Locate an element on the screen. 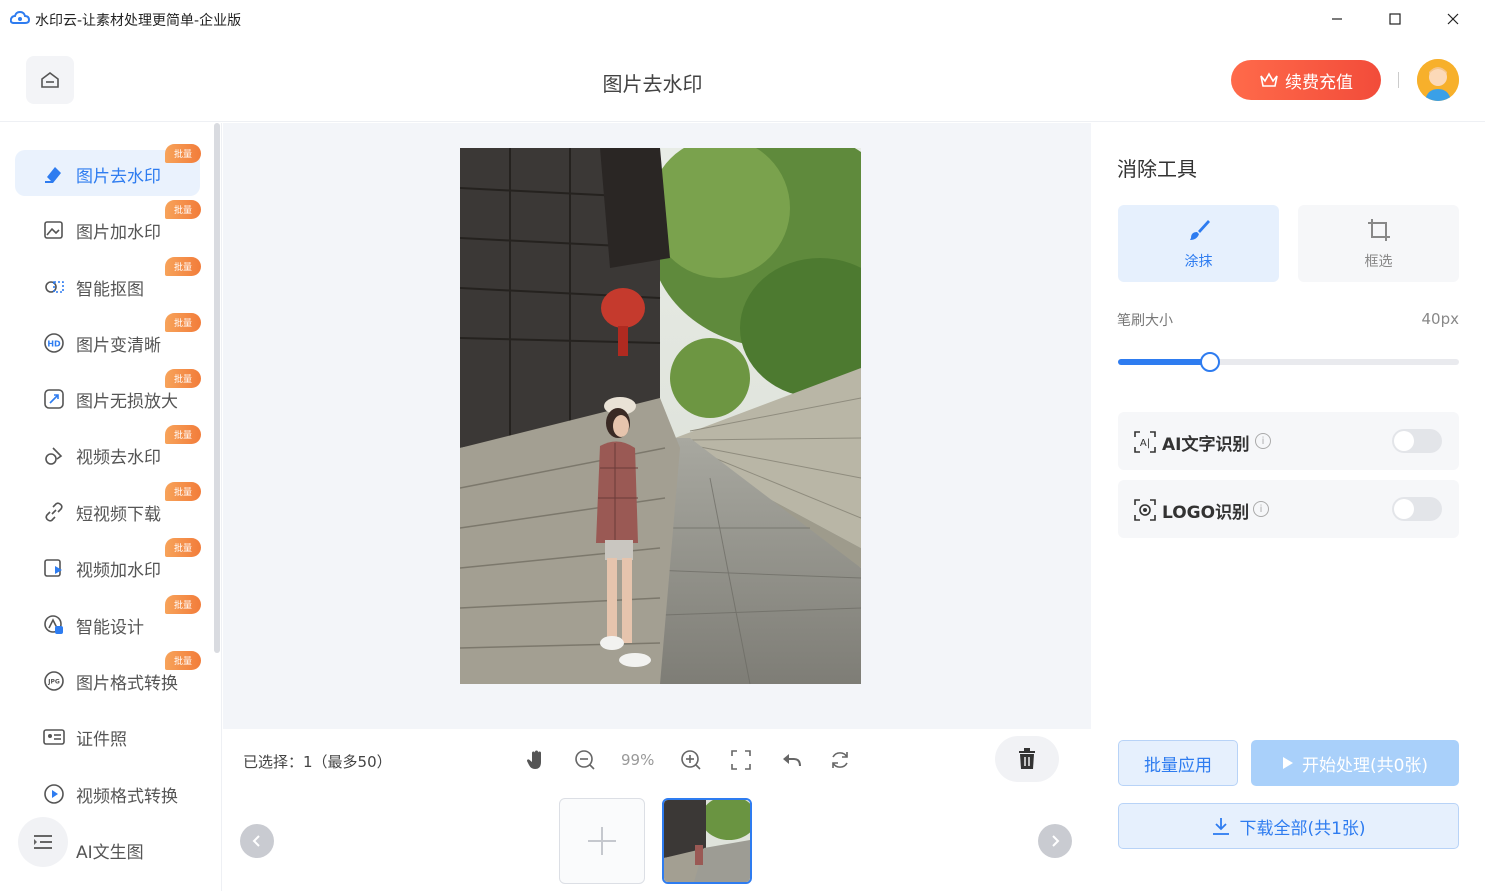 The image size is (1485, 891). sidebar-item-video-remove-watermark: 视频去水印 批量 is located at coordinates (108, 451).